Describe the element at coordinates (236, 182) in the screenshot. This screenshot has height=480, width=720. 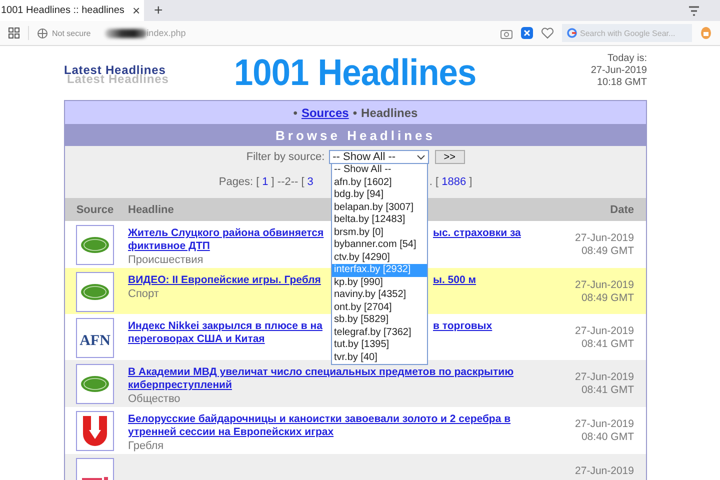
I see `pages-label: Pages:` at that location.